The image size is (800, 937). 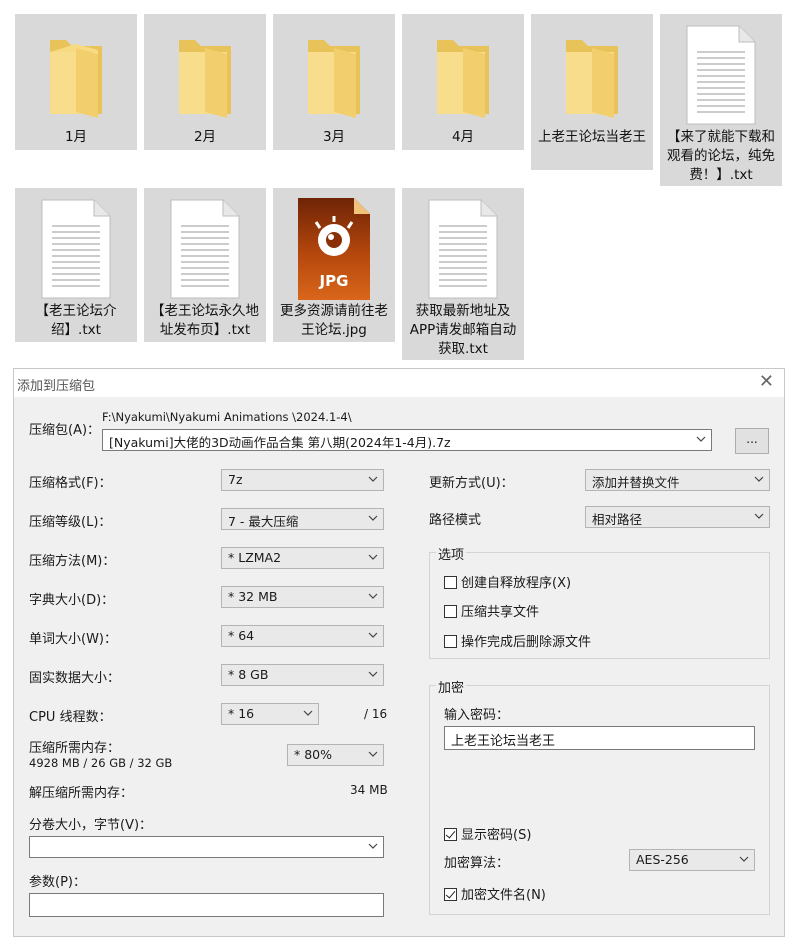 I want to click on delete-after-checkbox: 操作完成后删除源文件, so click(x=517, y=640).